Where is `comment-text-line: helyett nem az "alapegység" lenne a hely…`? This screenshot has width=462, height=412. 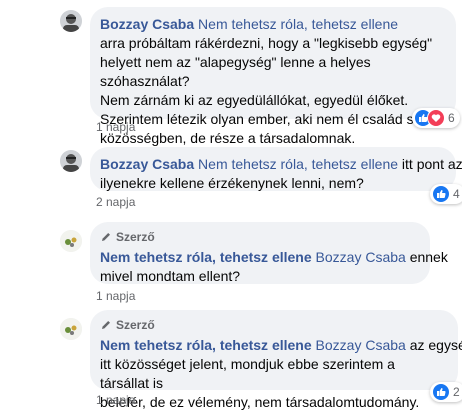
comment-text-line: helyett nem az "alapegység" lenne a hely… is located at coordinates (235, 71).